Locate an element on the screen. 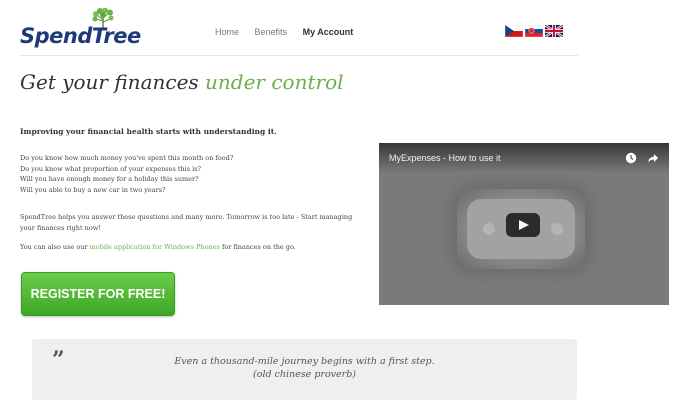 This screenshot has width=678, height=412. quote-author: (old chinese proverb) is located at coordinates (304, 374).